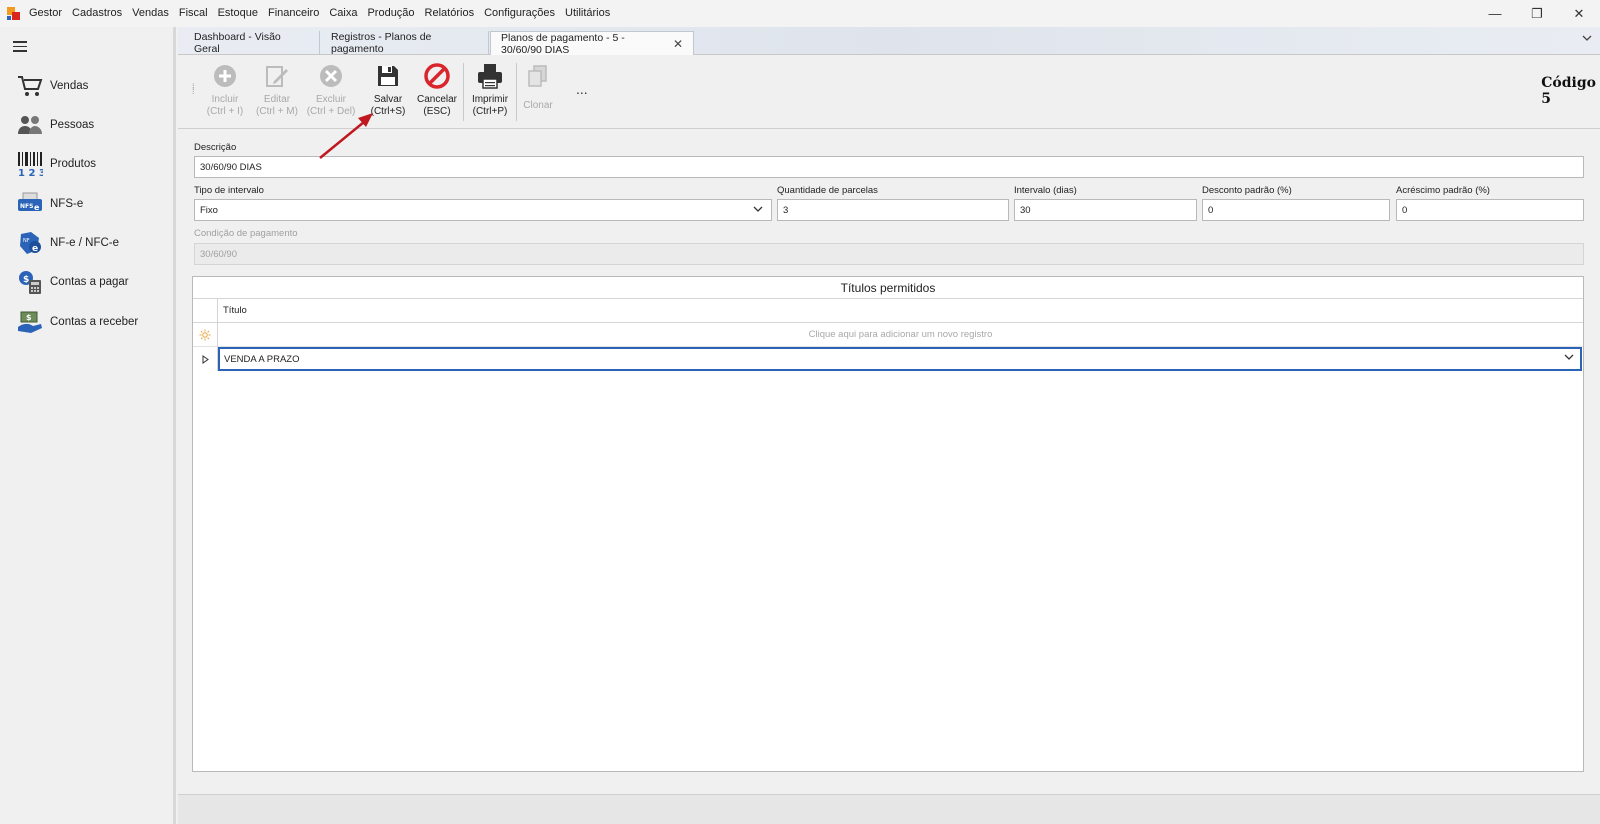  Describe the element at coordinates (277, 76) in the screenshot. I see `edit-document-icon` at that location.